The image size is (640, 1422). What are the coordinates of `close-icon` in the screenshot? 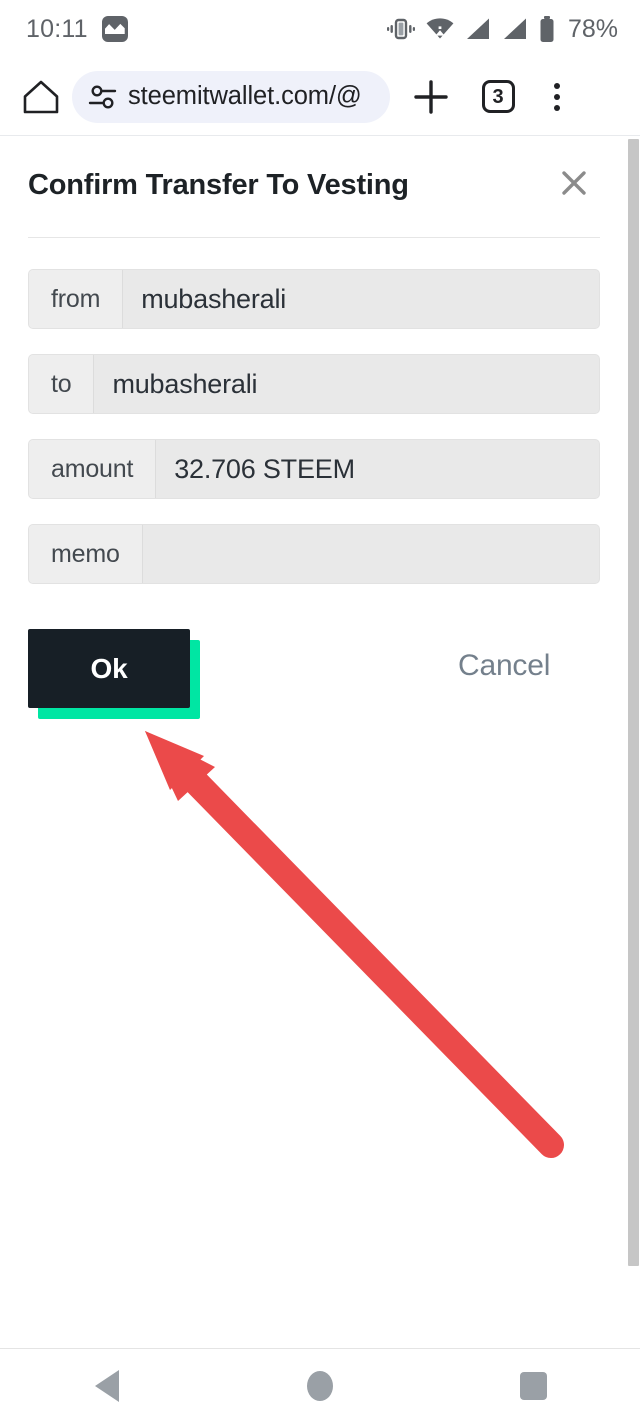 It's located at (574, 183).